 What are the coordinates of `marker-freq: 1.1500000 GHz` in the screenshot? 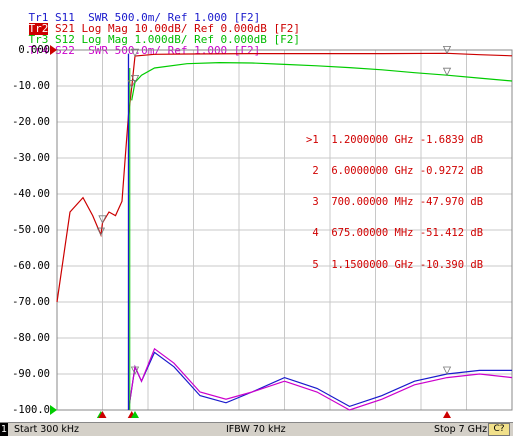 It's located at (372, 264).